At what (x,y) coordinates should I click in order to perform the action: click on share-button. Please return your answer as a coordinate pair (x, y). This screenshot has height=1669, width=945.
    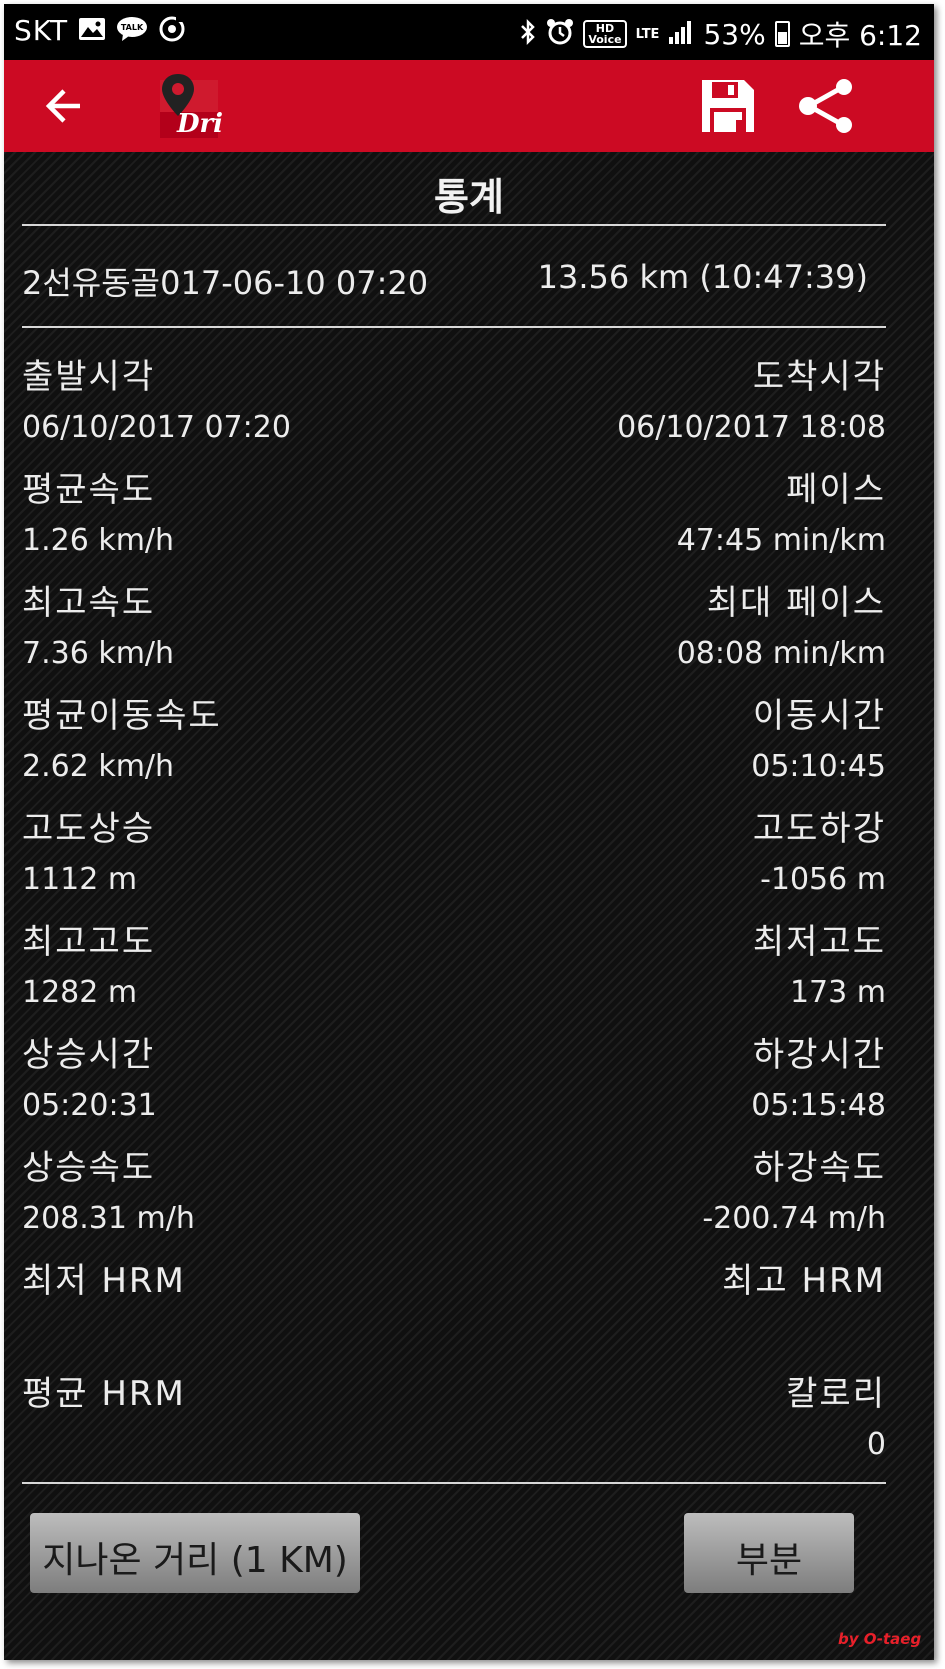
    Looking at the image, I should click on (826, 106).